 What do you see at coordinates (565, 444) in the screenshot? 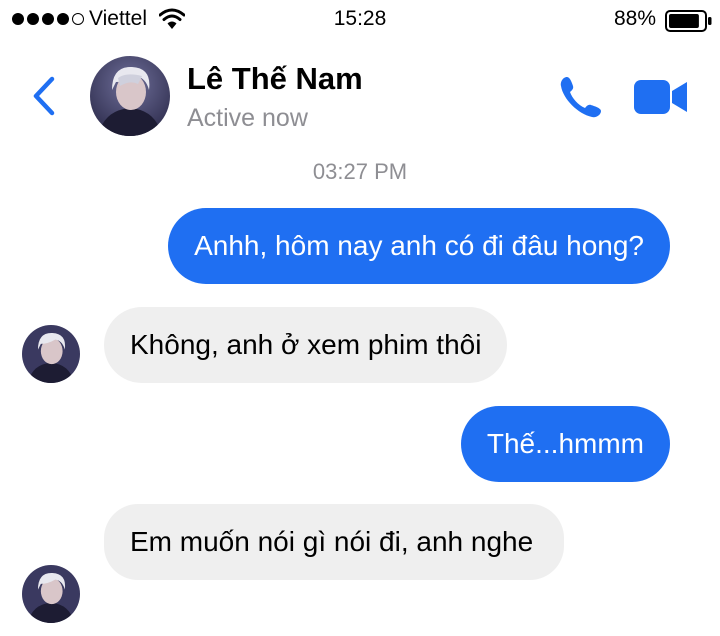
I see `outgoing-message-bubble: Thế...hmmm` at bounding box center [565, 444].